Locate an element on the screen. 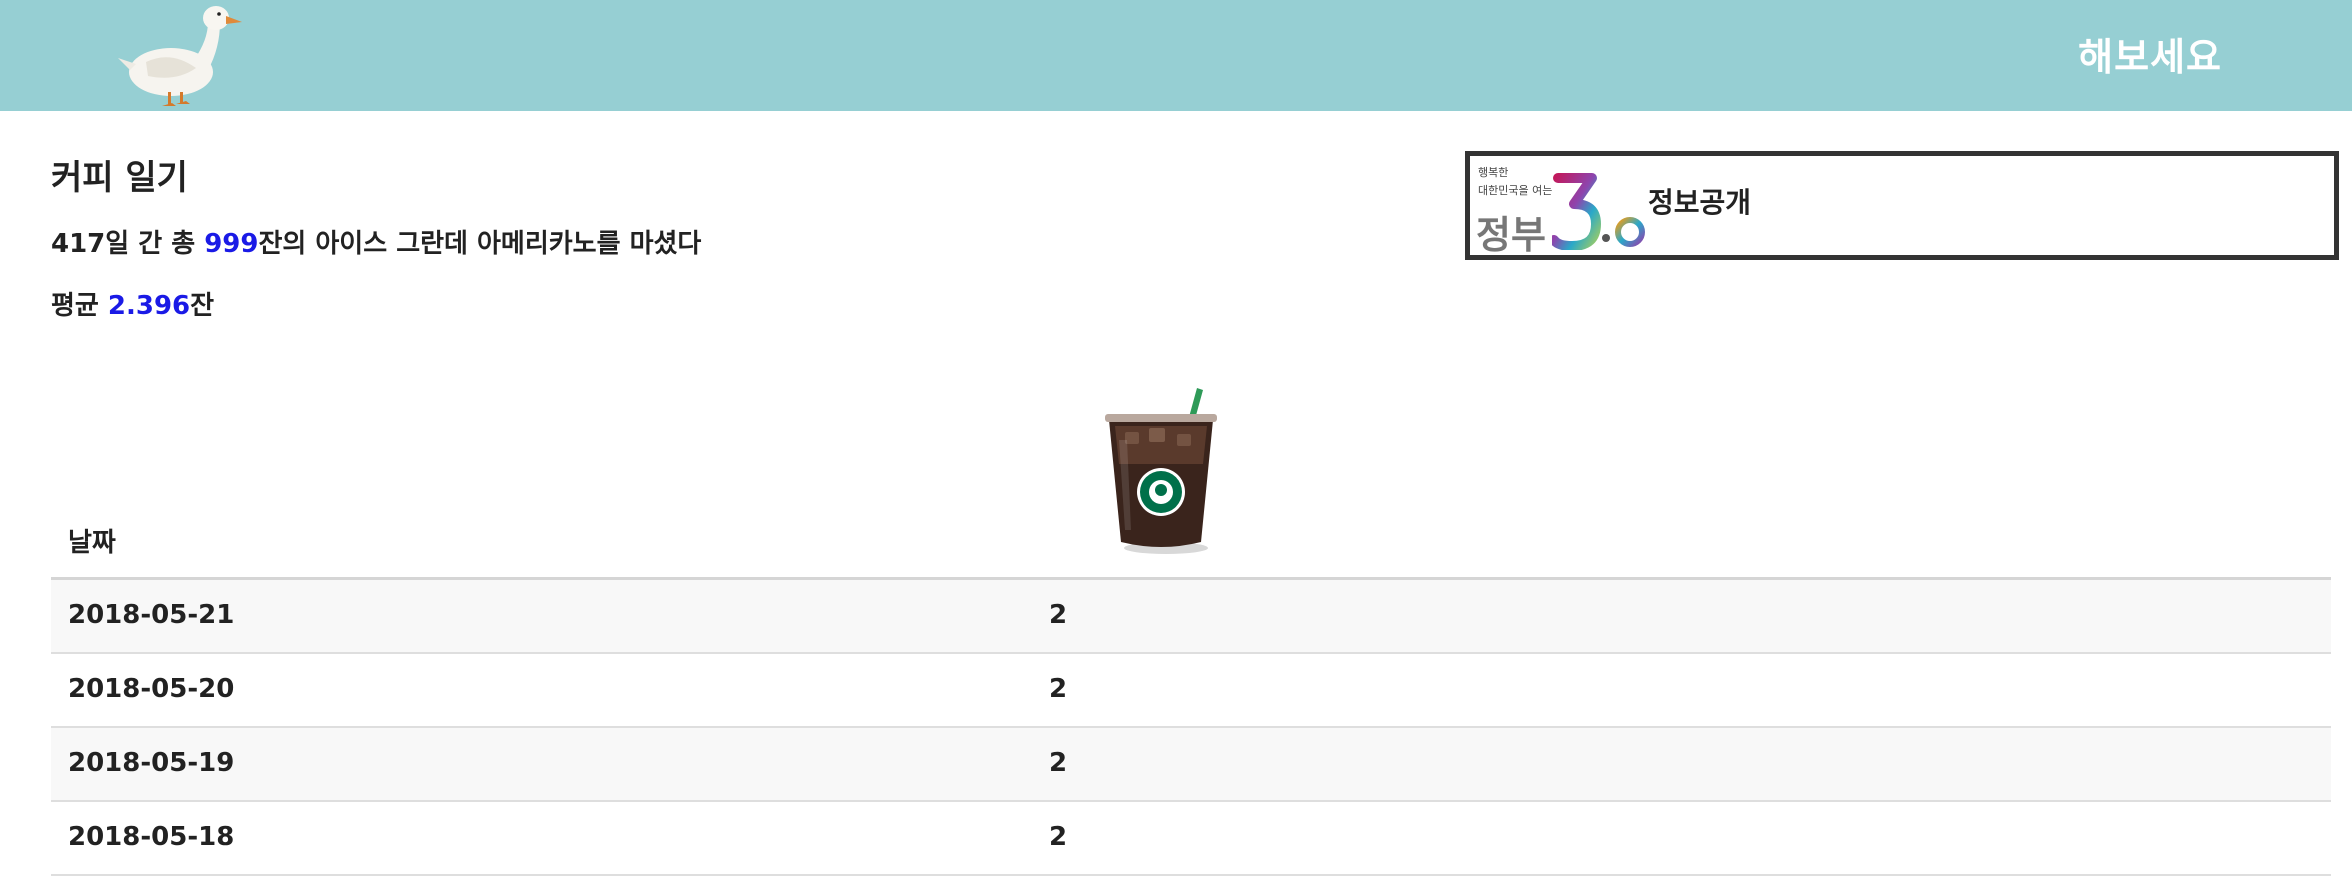 The width and height of the screenshot is (2352, 878). average-prefix: 평균 is located at coordinates (79, 306).